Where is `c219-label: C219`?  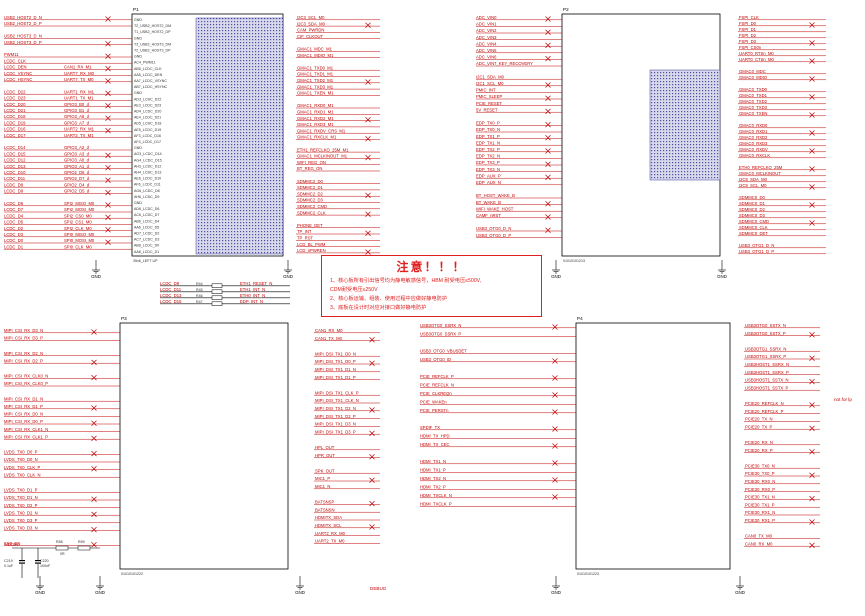
c219-label: C219 is located at coordinates (8, 561).